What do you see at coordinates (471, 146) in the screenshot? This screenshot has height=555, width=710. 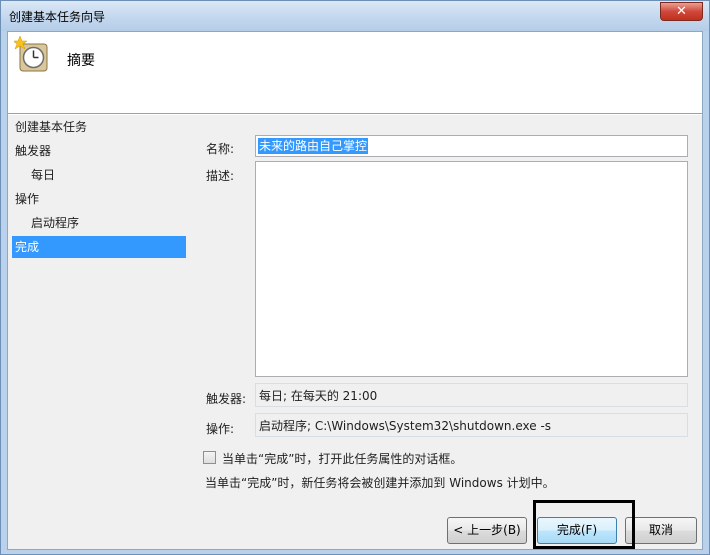 I see `name-input: 未来的路由自己掌控` at bounding box center [471, 146].